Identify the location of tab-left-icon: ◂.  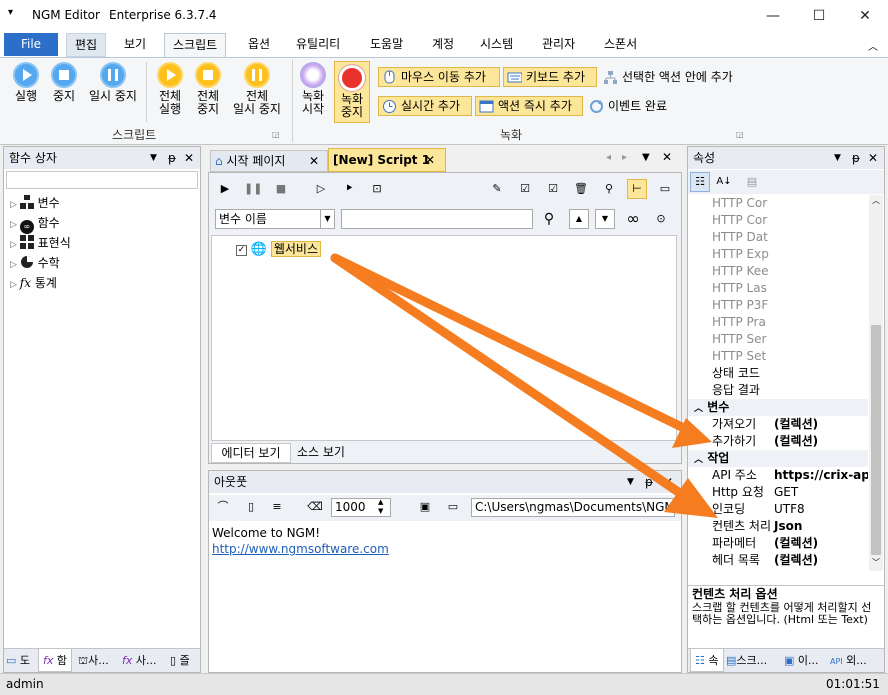
(608, 157).